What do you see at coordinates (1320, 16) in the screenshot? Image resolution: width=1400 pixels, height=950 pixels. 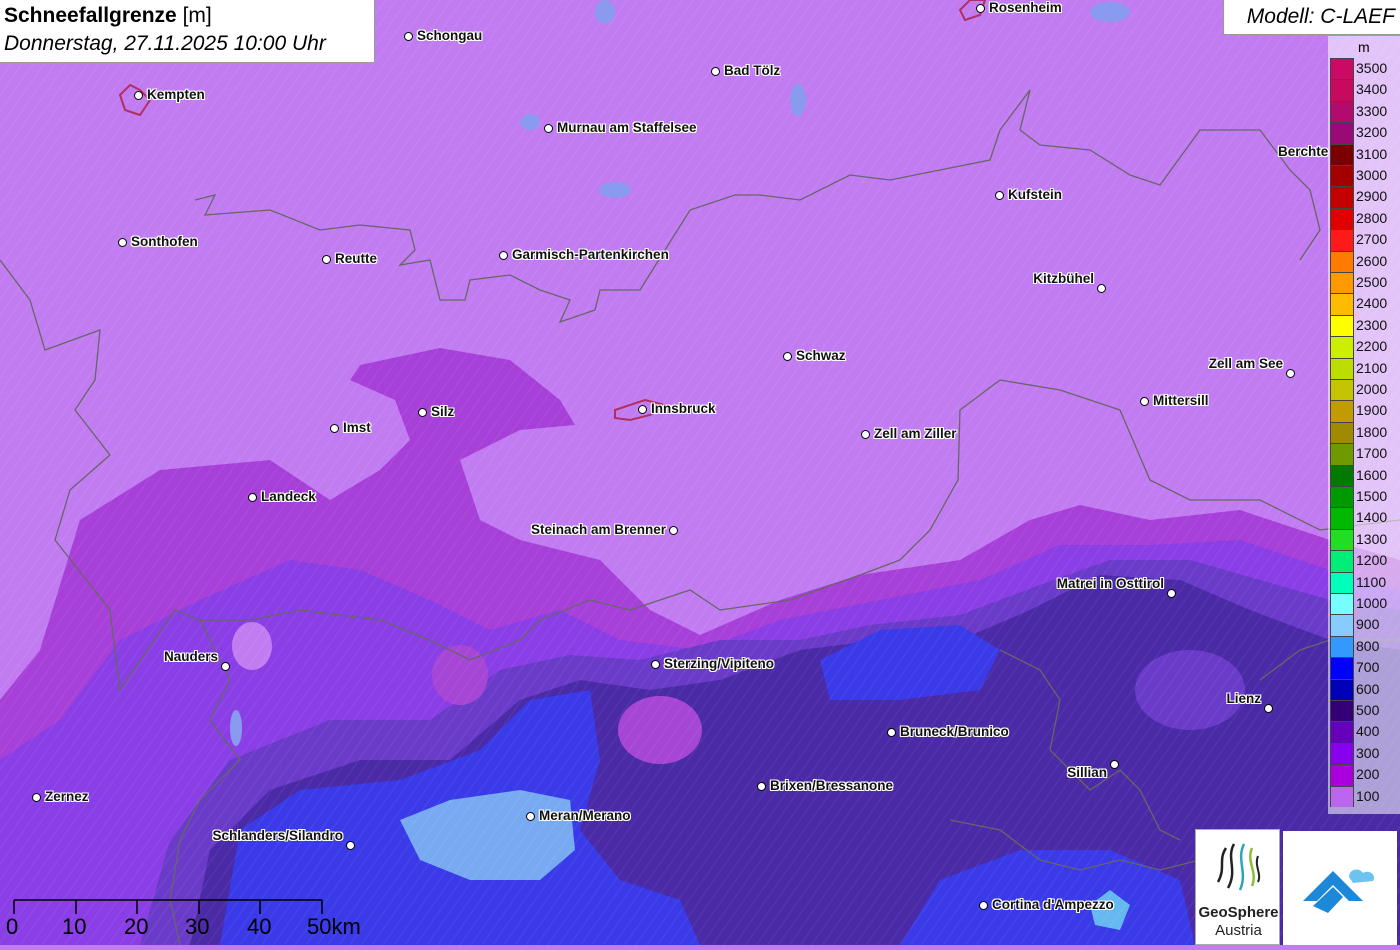 I see `model-label: Modell: C-LAEF` at bounding box center [1320, 16].